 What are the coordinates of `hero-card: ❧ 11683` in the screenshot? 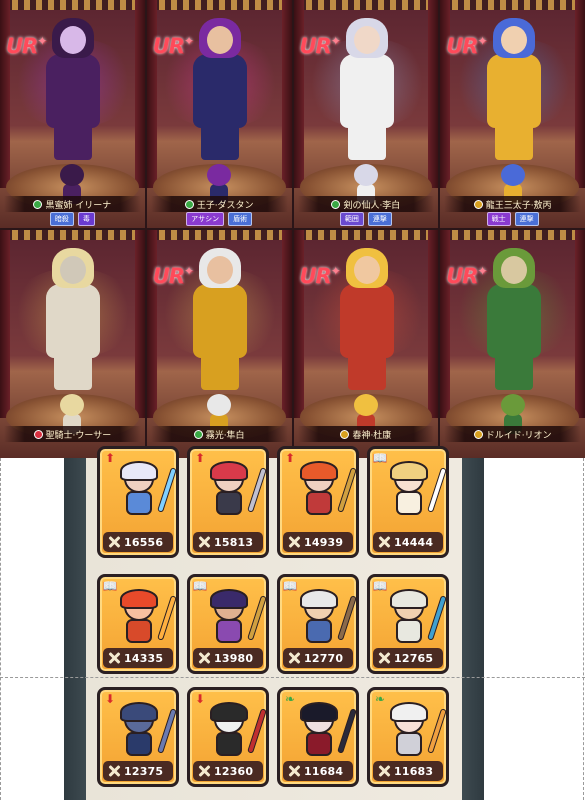 It's located at (408, 737).